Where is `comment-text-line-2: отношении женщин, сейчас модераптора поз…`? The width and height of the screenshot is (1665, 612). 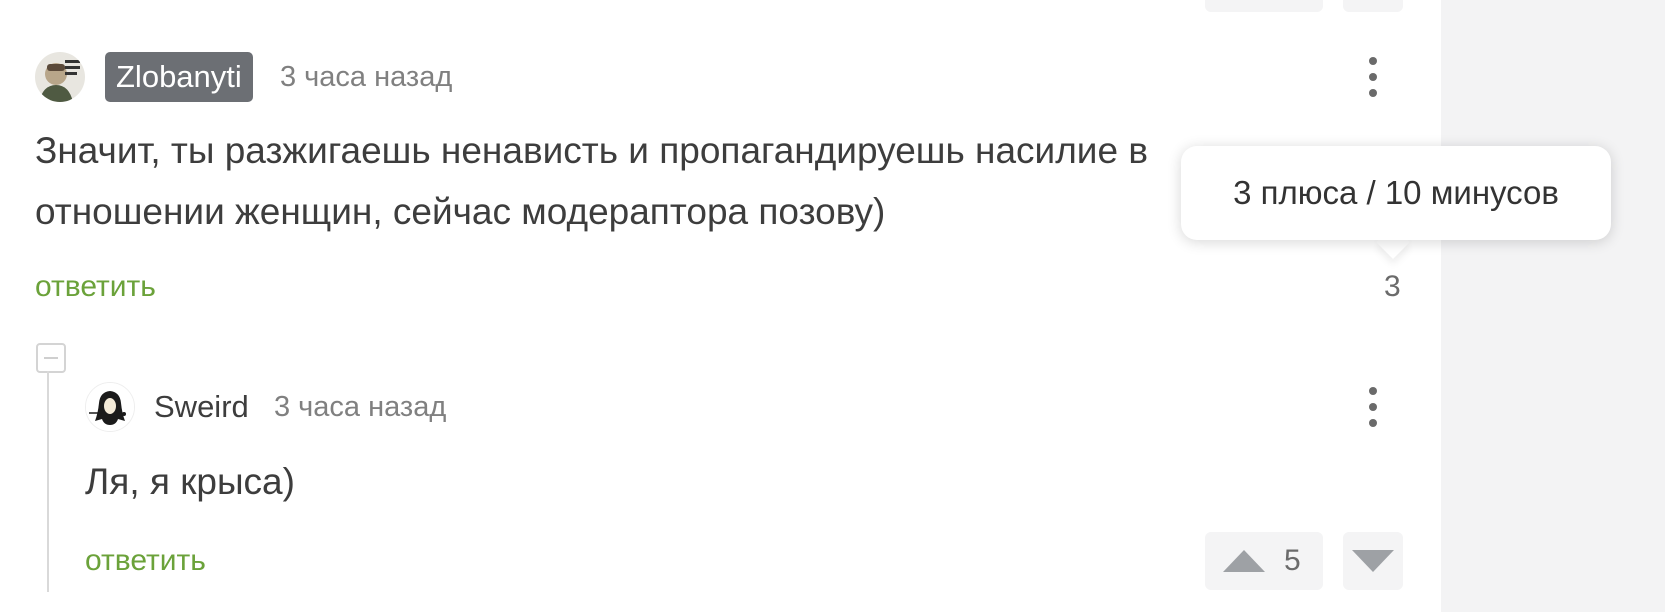 comment-text-line-2: отношении женщин, сейчас модераптора поз… is located at coordinates (460, 211).